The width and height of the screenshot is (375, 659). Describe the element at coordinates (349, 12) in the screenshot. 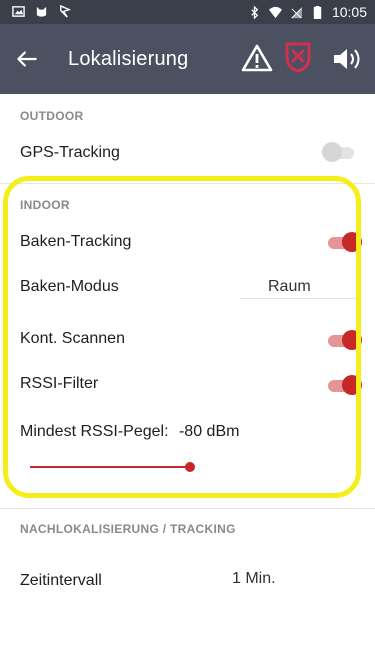

I see `status-time: 10:05` at that location.